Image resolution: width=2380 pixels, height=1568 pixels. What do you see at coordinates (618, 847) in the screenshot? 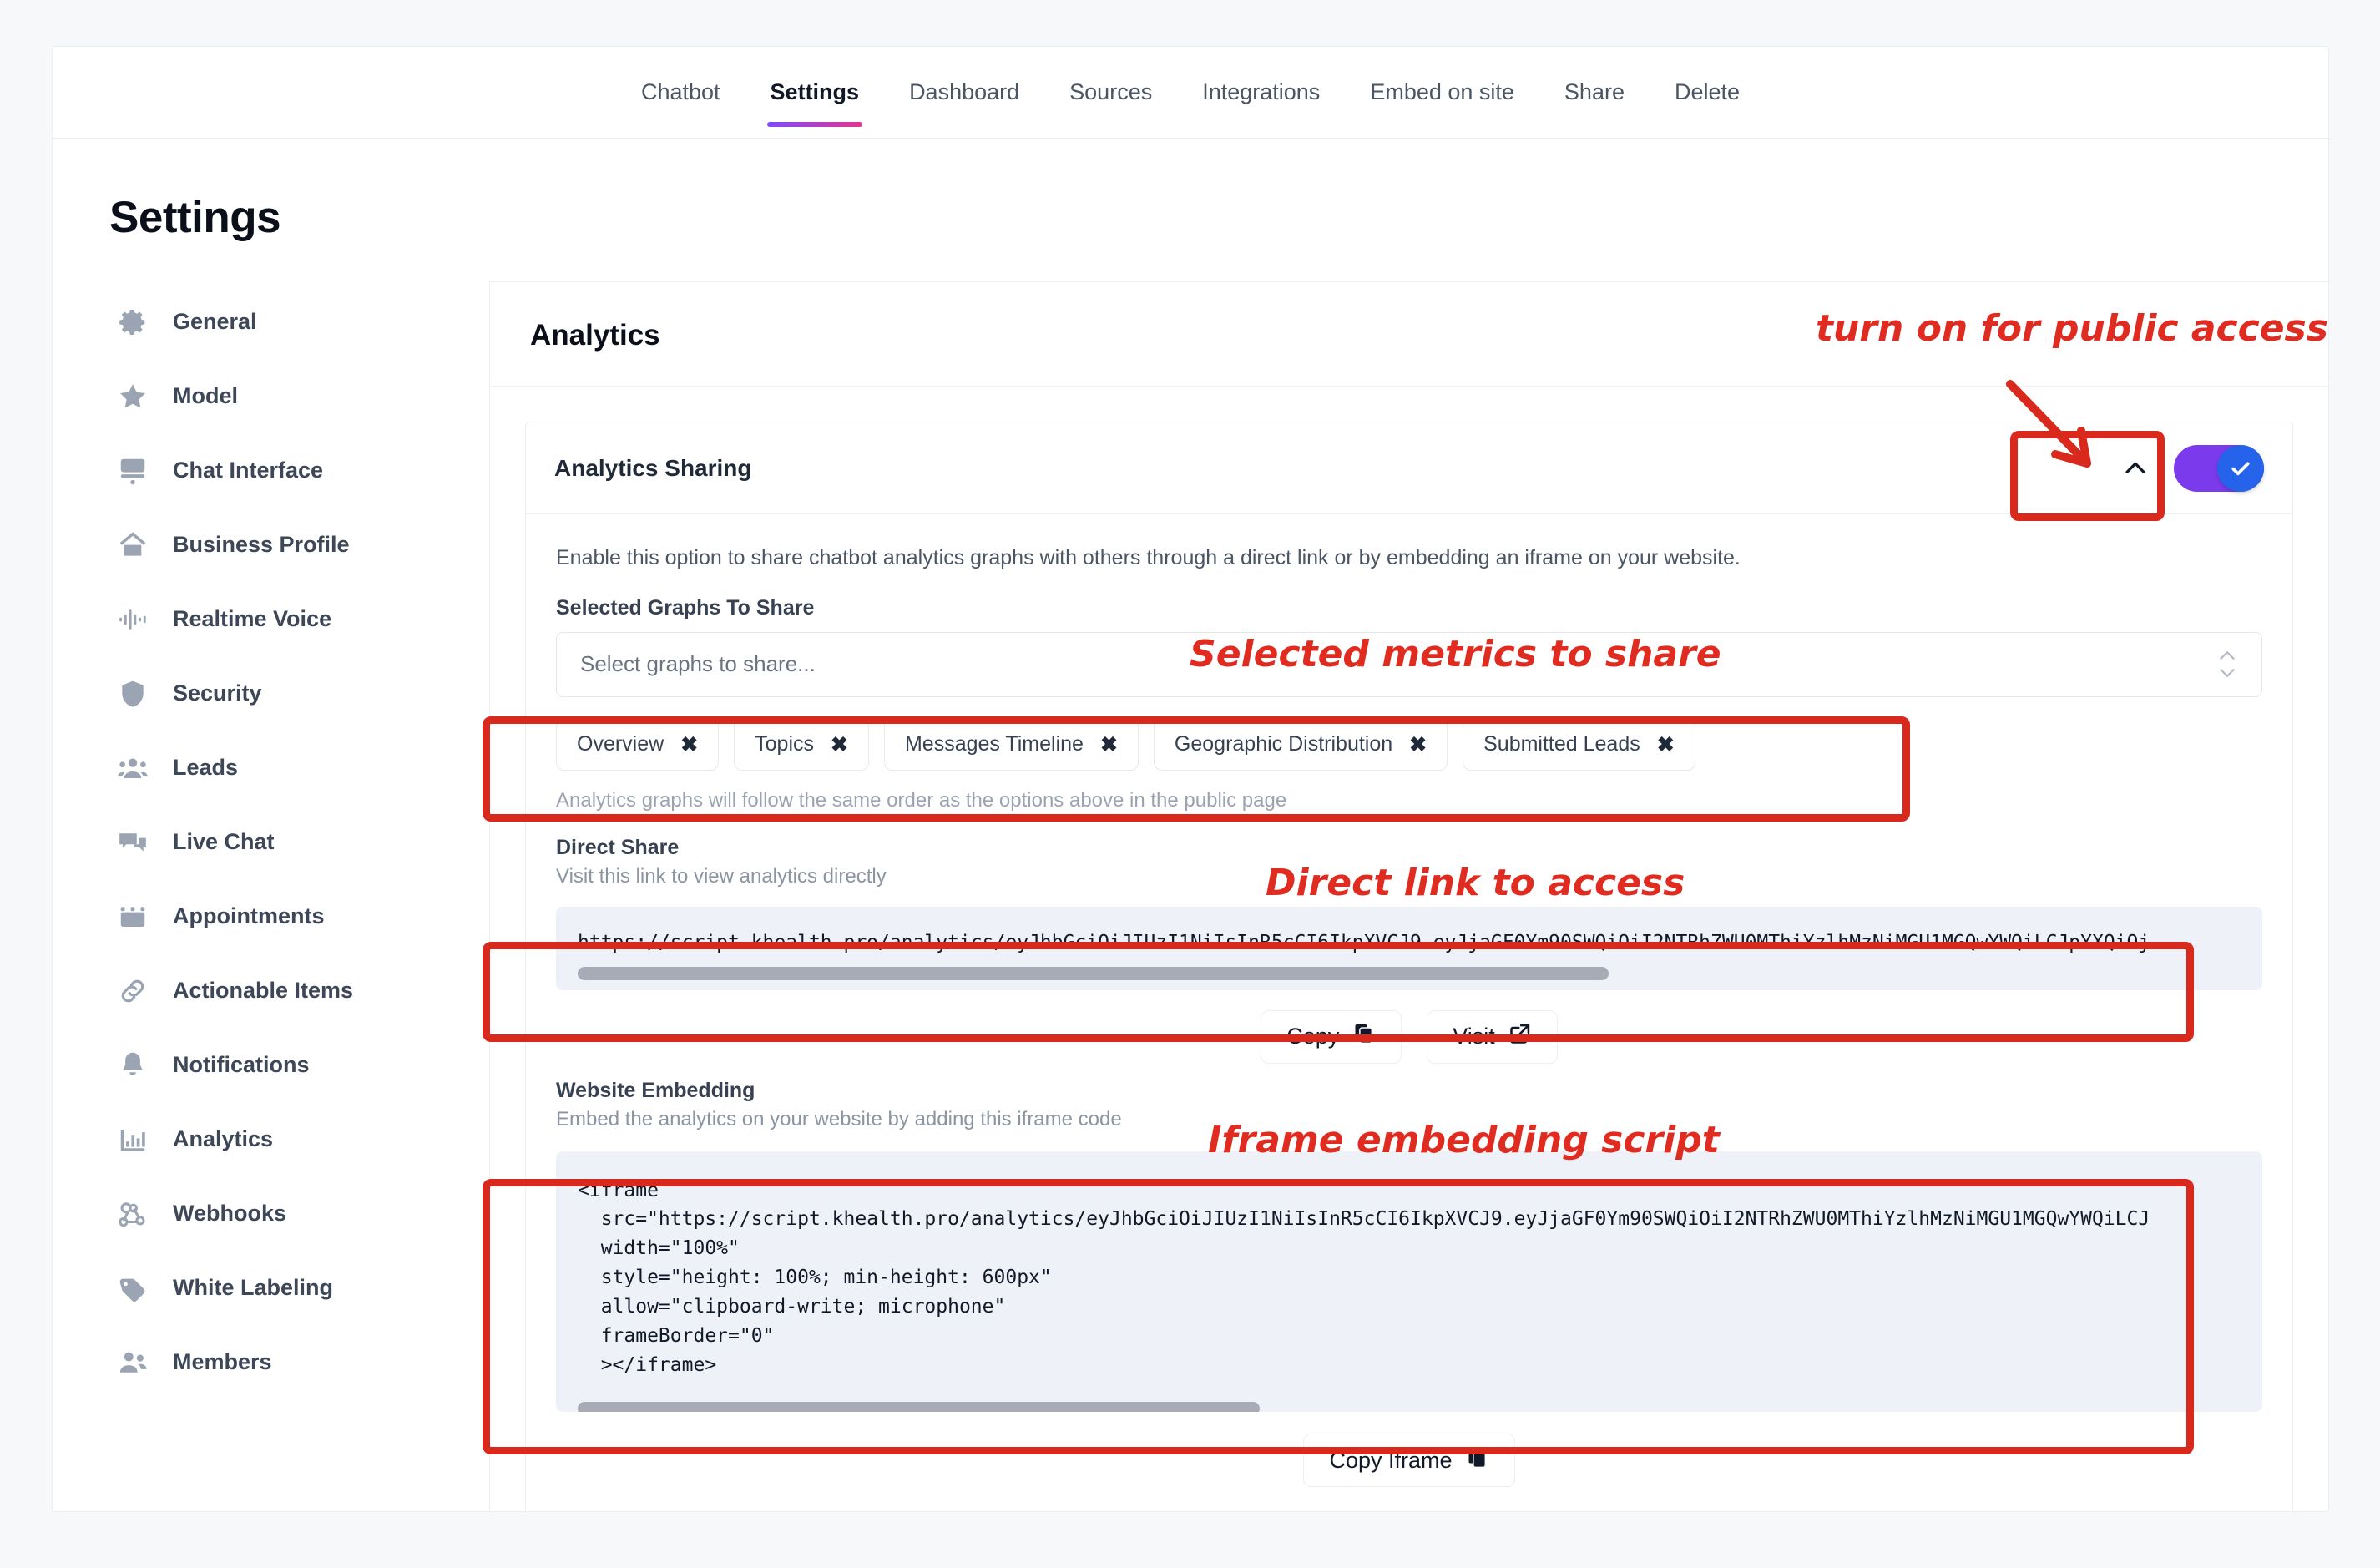
I see `direct-share-label: Direct Share` at bounding box center [618, 847].